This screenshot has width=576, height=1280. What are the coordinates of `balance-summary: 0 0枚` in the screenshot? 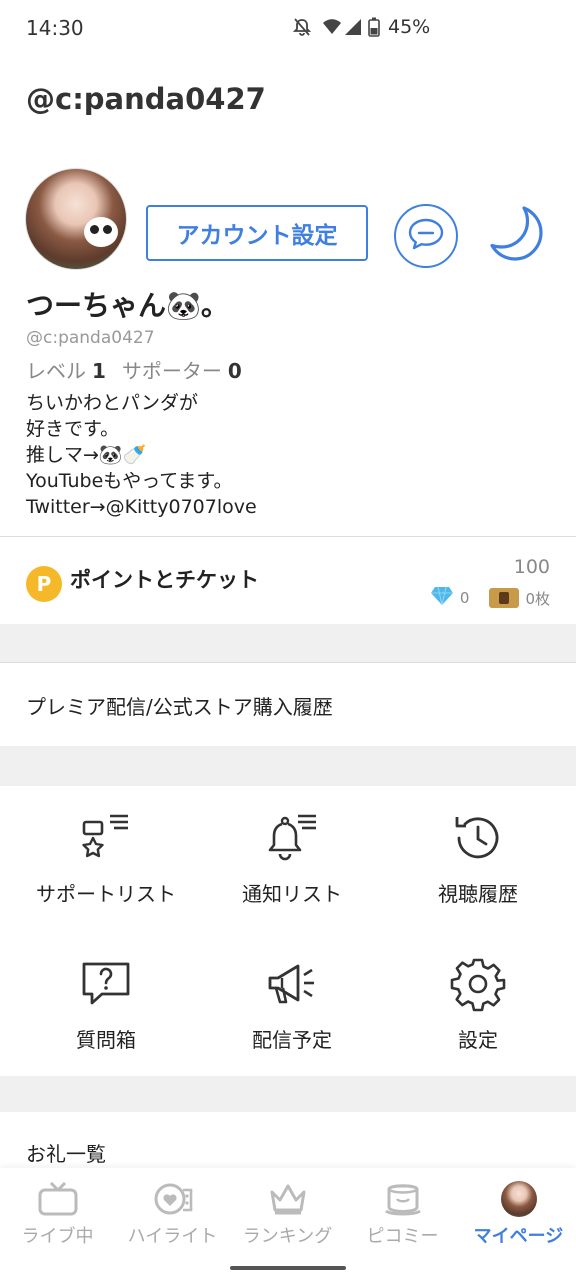 It's located at (490, 598).